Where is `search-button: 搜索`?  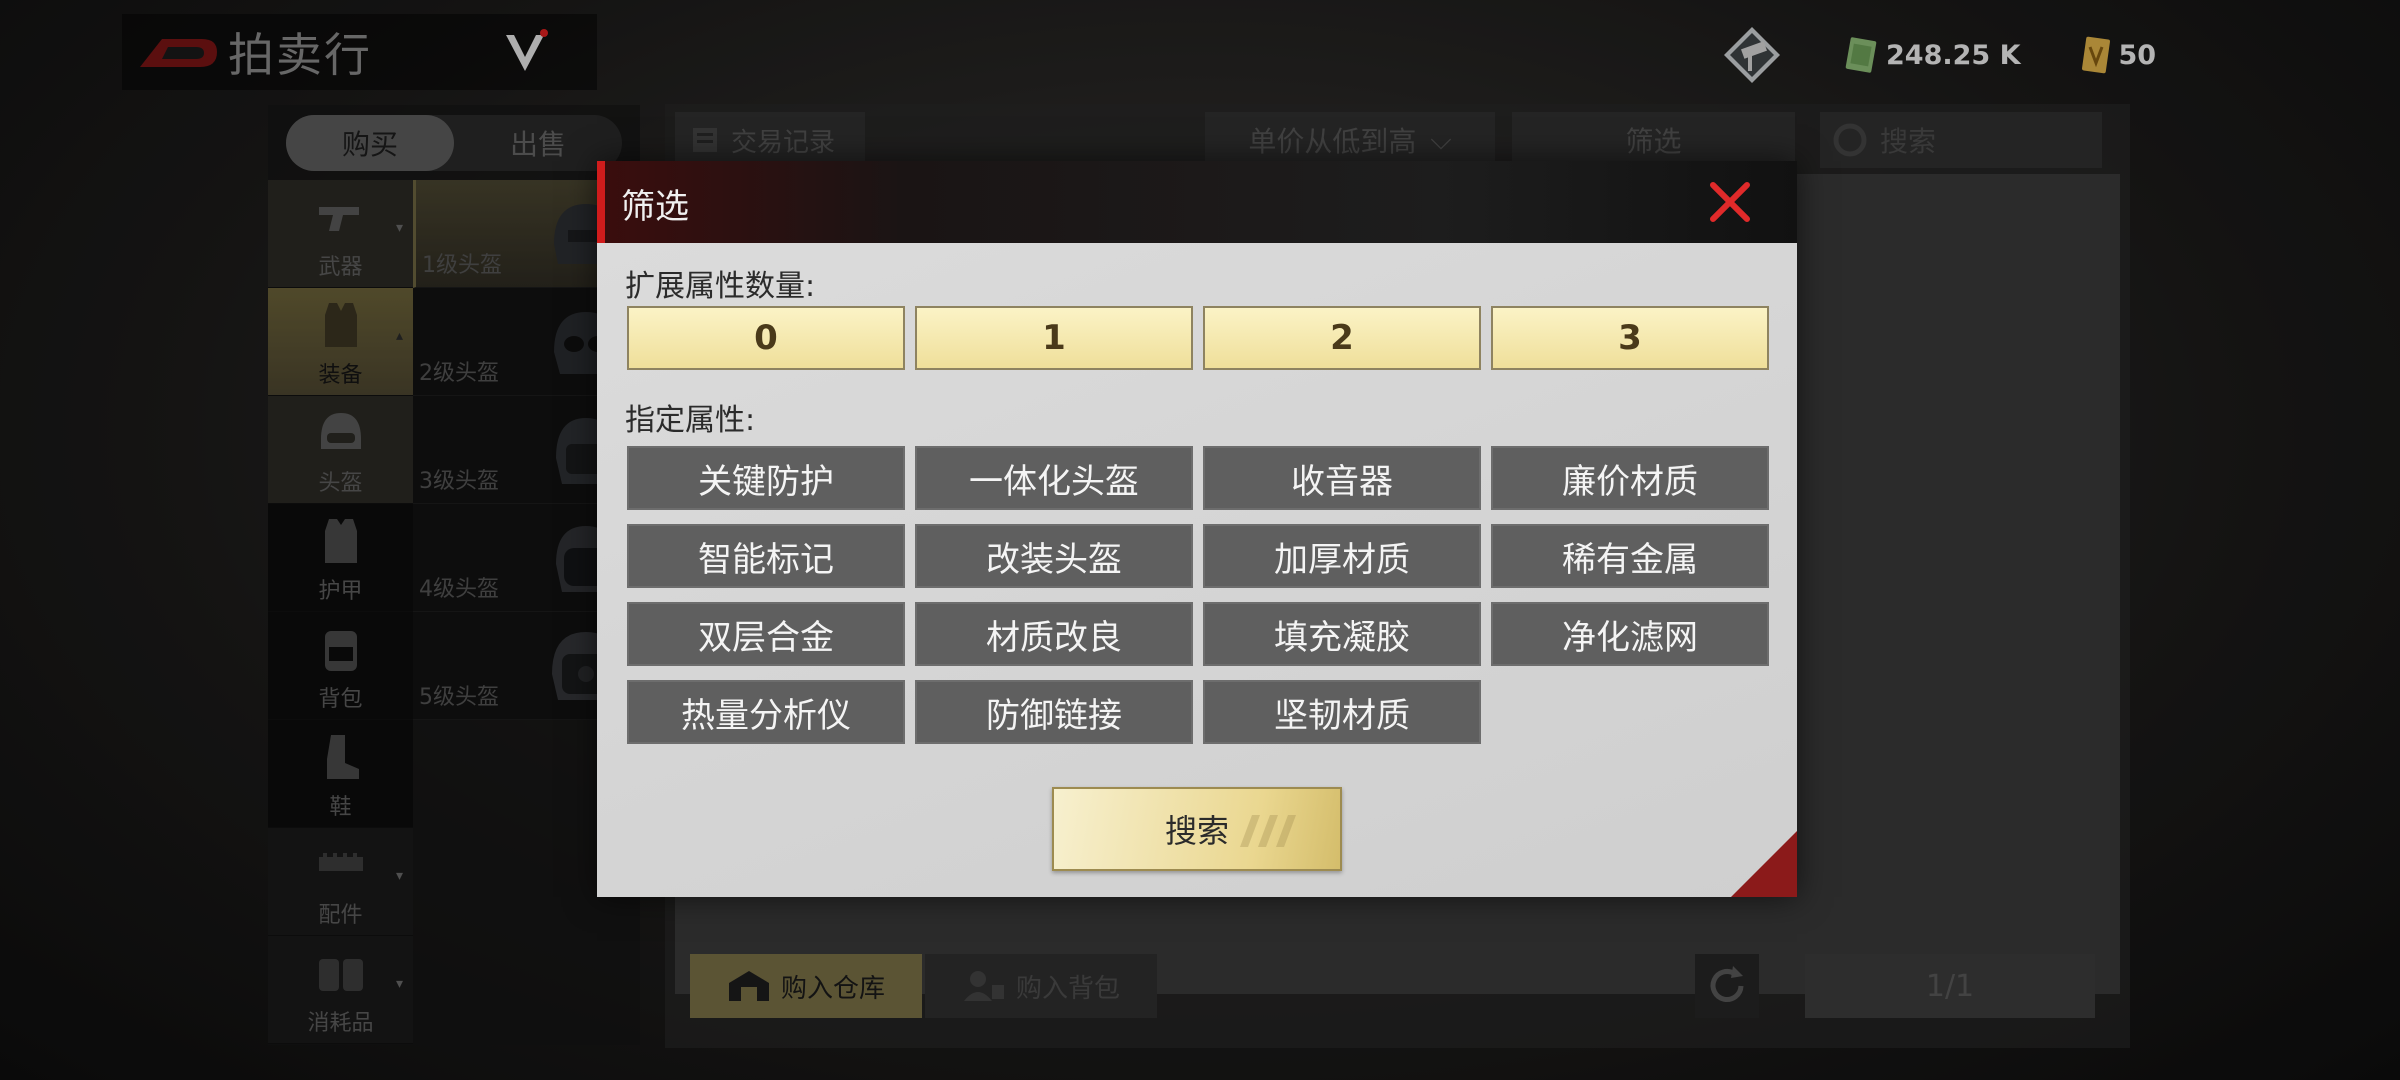
search-button: 搜索 is located at coordinates (1197, 829).